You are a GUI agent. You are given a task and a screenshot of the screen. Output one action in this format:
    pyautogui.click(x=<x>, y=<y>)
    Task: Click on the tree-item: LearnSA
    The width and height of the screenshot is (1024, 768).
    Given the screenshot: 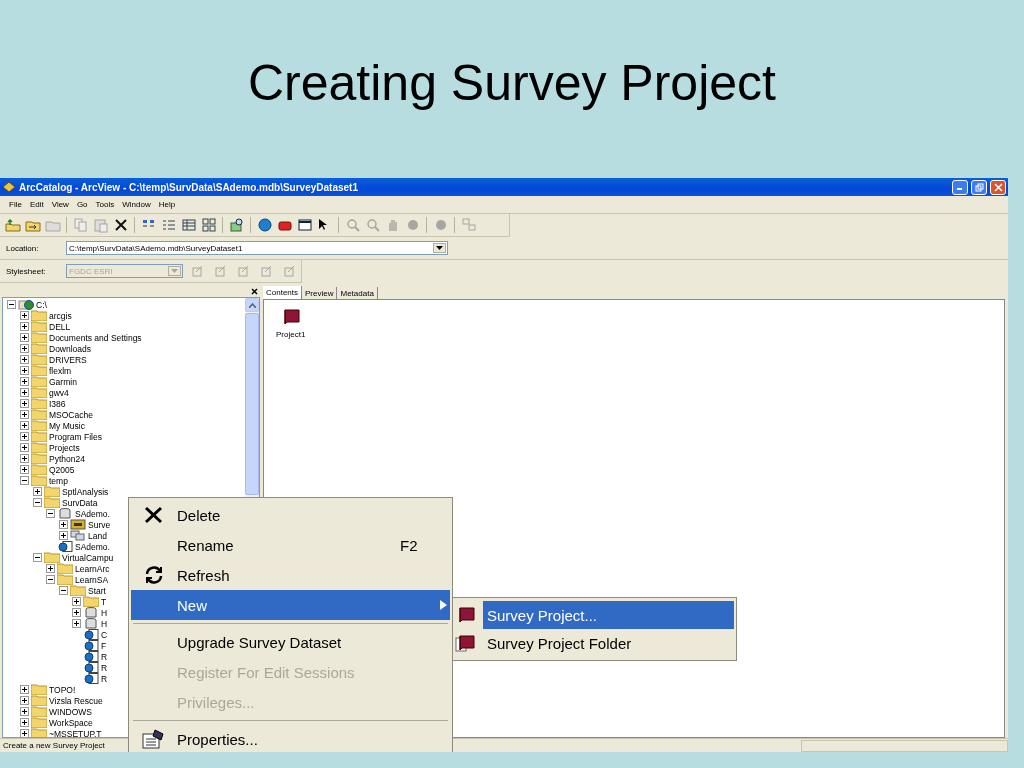 What is the action you would take?
    pyautogui.click(x=92, y=579)
    